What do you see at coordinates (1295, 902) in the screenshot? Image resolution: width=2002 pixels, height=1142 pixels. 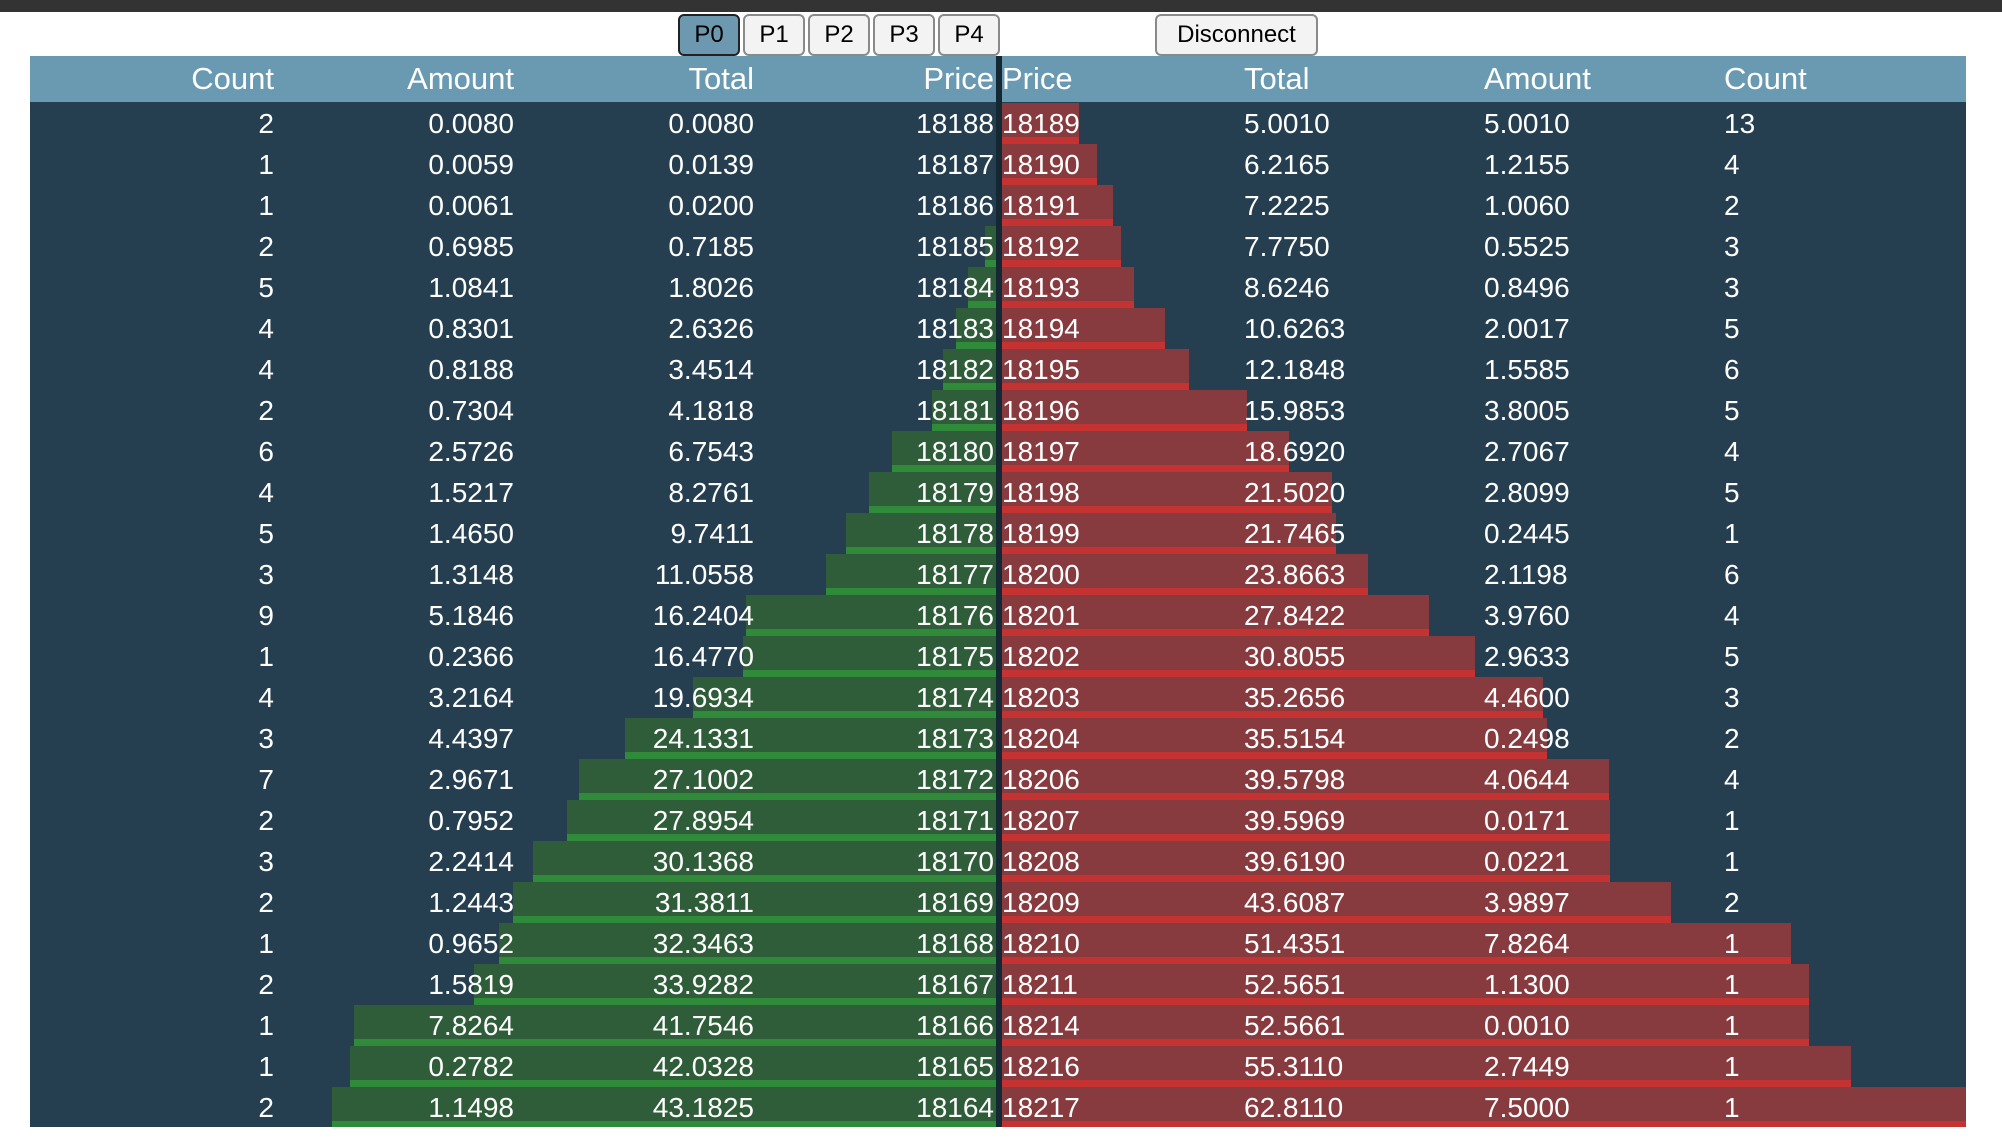 I see `ask-total-cell: 43.6087` at bounding box center [1295, 902].